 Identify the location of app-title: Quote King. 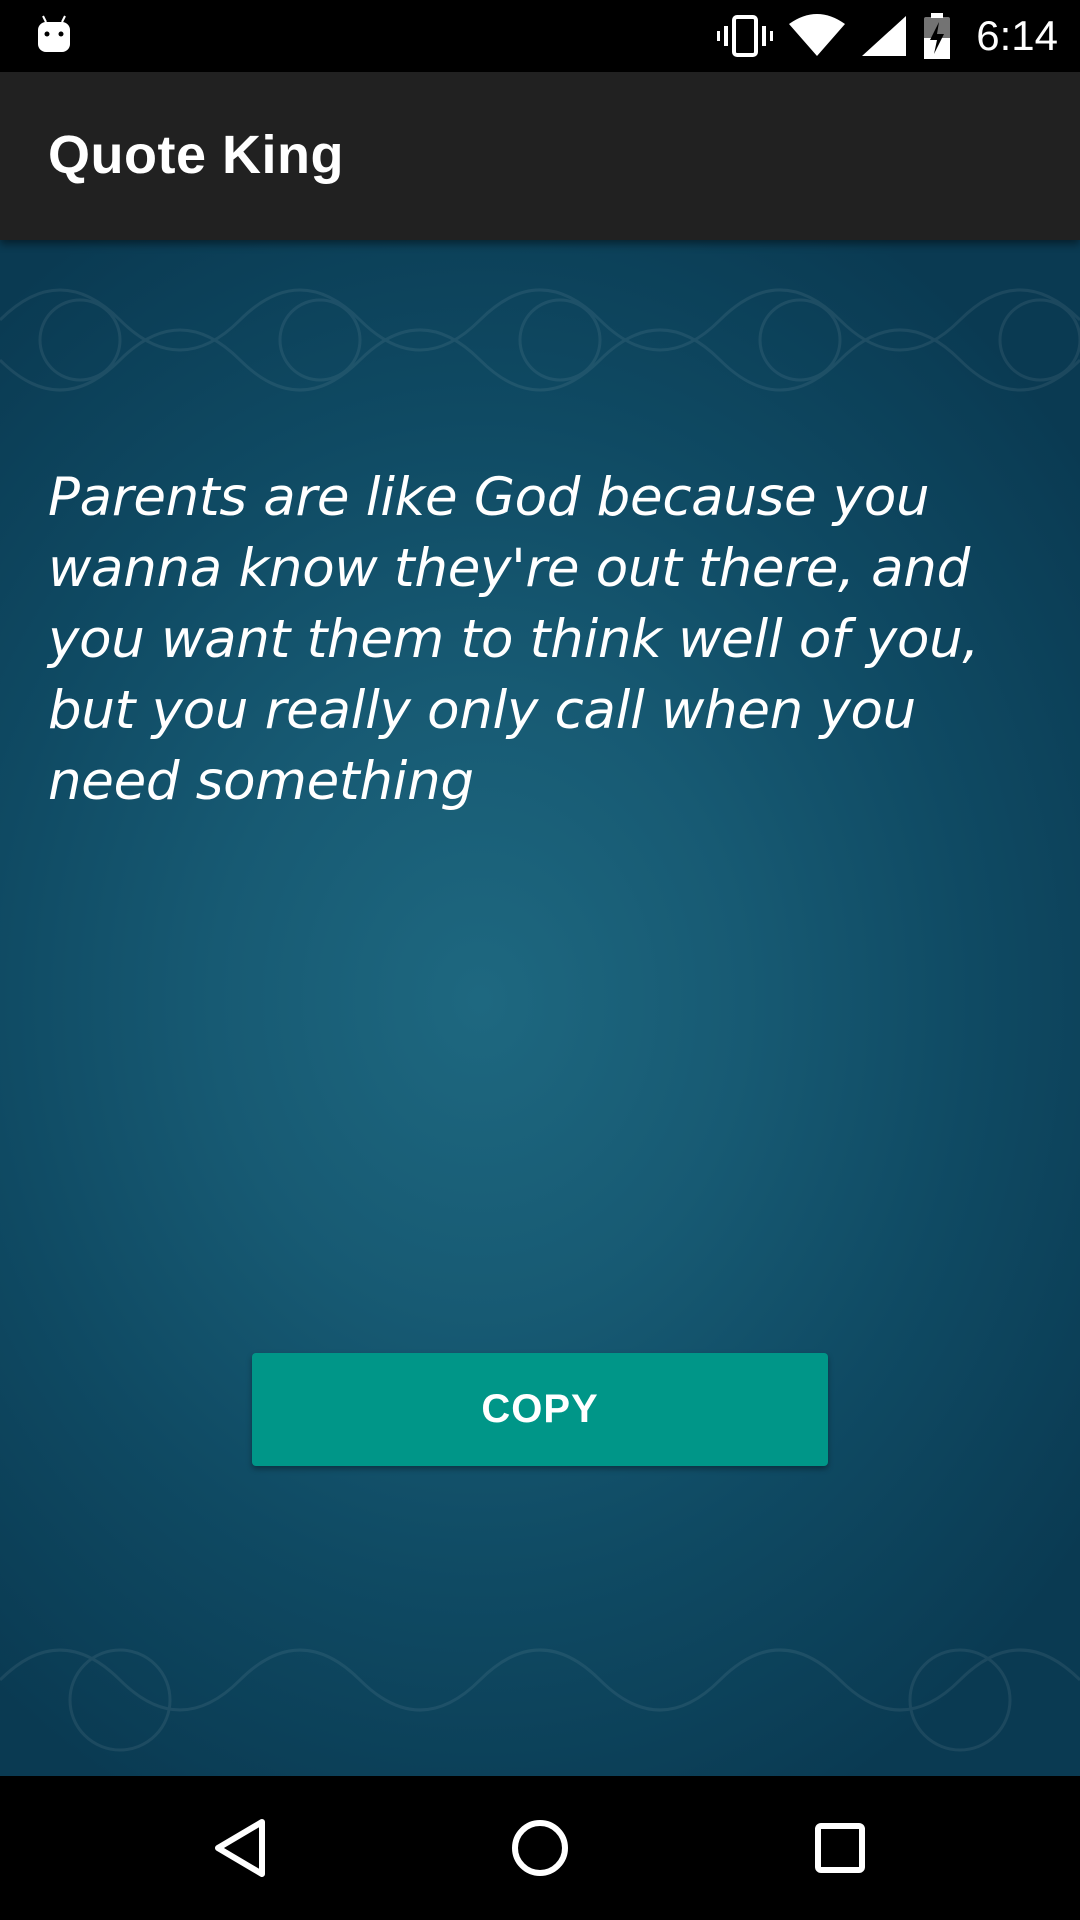
(196, 155).